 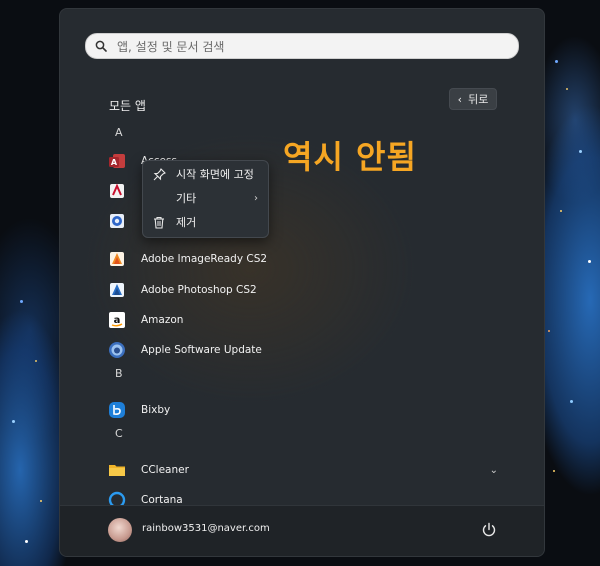 What do you see at coordinates (303, 259) in the screenshot?
I see `app-item-imageready: Adobe ImageReady CS2` at bounding box center [303, 259].